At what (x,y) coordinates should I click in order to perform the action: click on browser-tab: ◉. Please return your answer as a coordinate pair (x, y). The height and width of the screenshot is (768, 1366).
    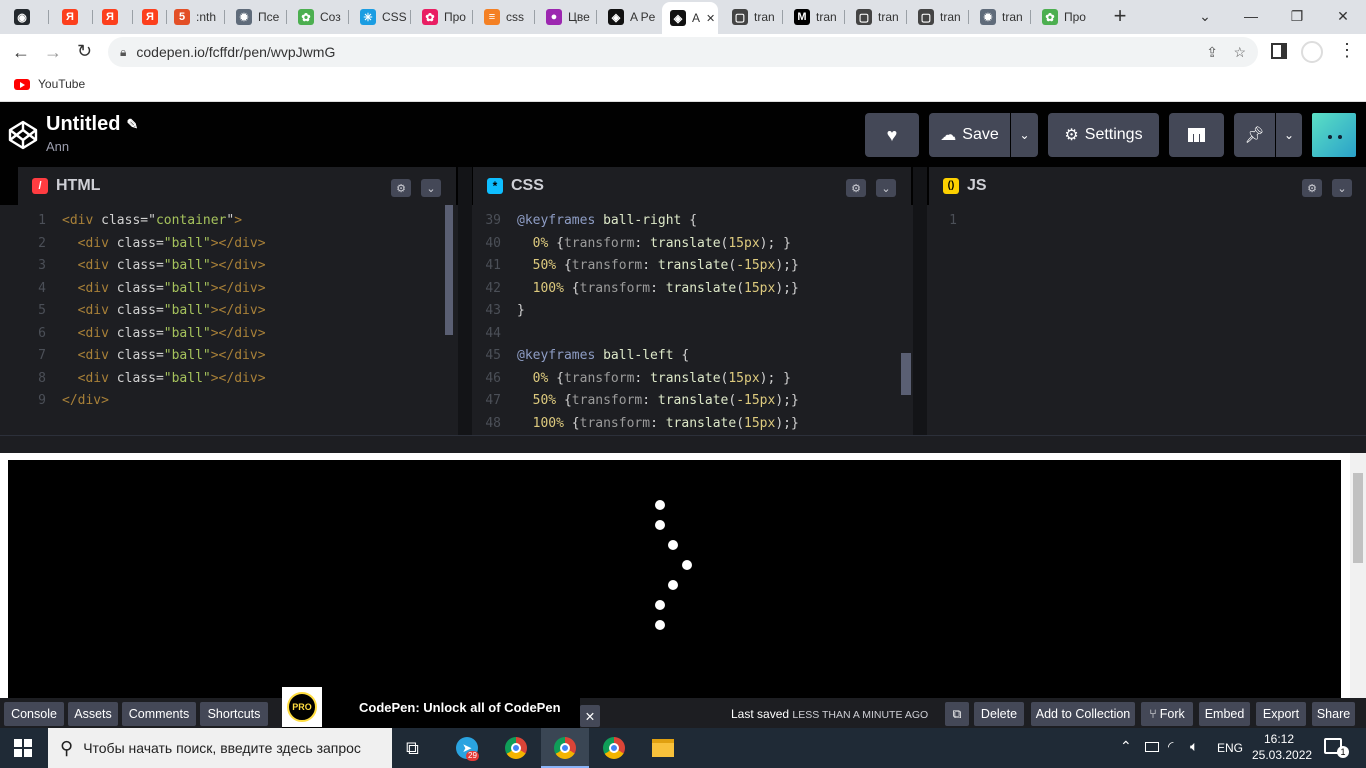
    Looking at the image, I should click on (26, 17).